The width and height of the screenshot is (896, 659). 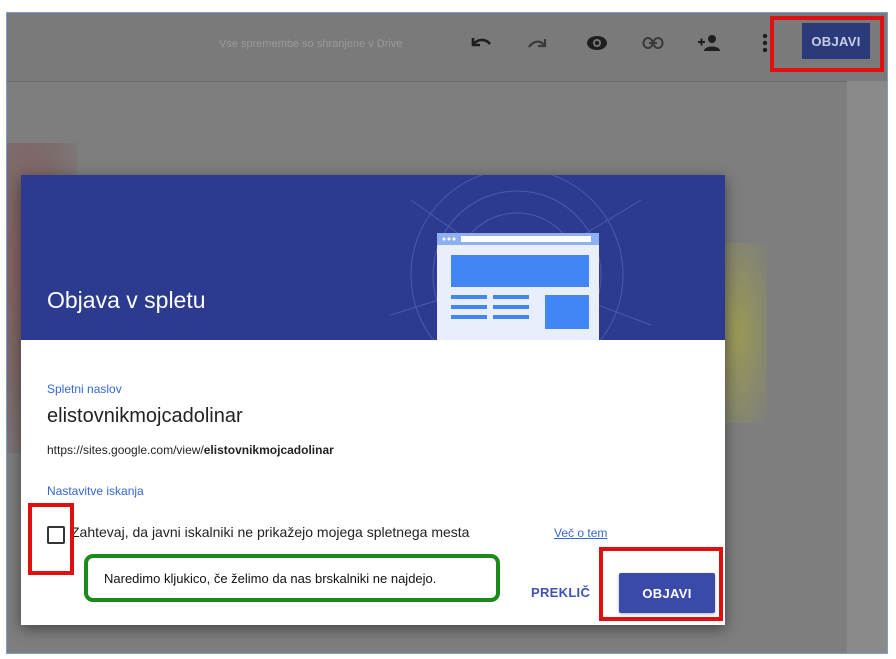 What do you see at coordinates (653, 43) in the screenshot?
I see `link-icon` at bounding box center [653, 43].